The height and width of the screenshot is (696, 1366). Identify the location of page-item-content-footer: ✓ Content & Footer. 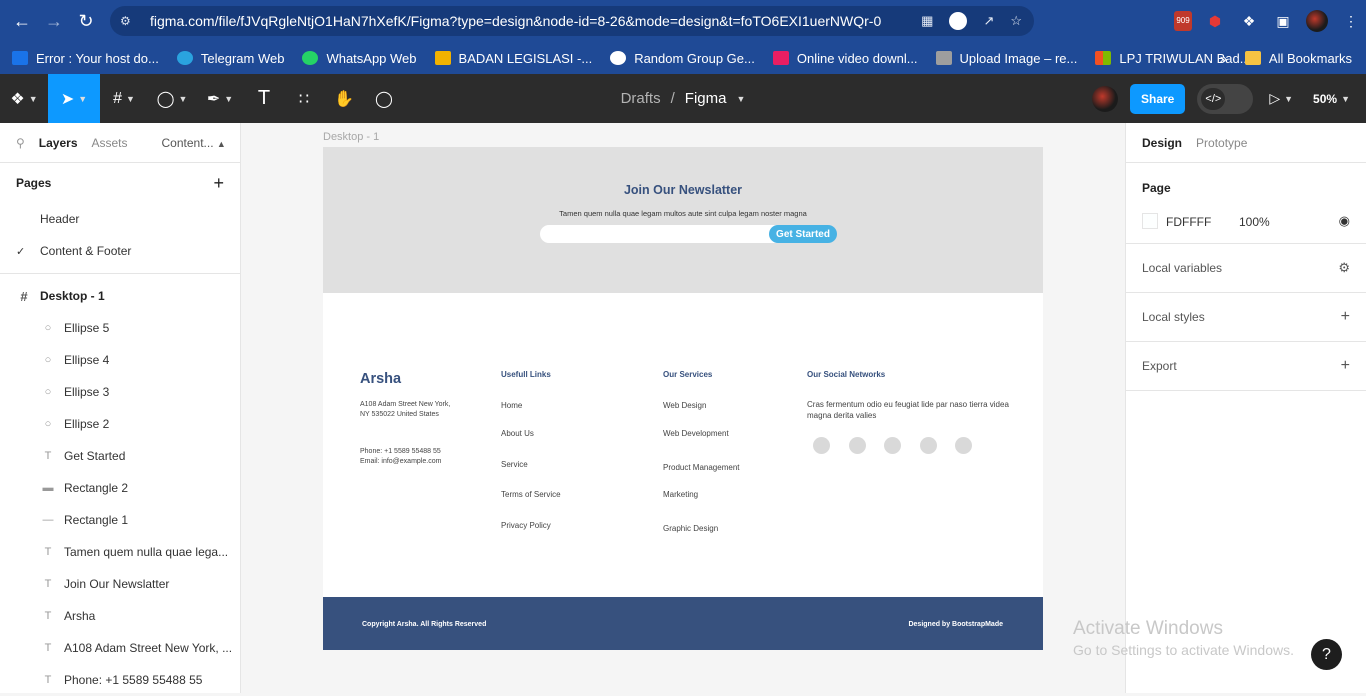
(120, 251).